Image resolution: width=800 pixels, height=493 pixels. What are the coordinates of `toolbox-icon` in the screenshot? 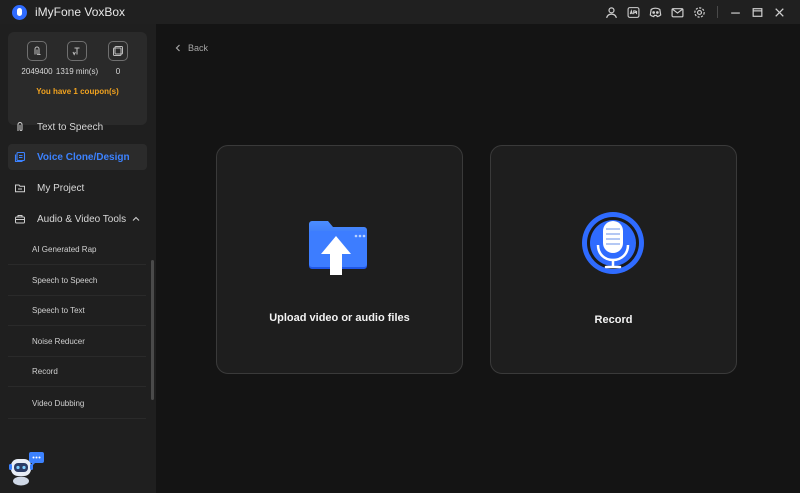 It's located at (20, 219).